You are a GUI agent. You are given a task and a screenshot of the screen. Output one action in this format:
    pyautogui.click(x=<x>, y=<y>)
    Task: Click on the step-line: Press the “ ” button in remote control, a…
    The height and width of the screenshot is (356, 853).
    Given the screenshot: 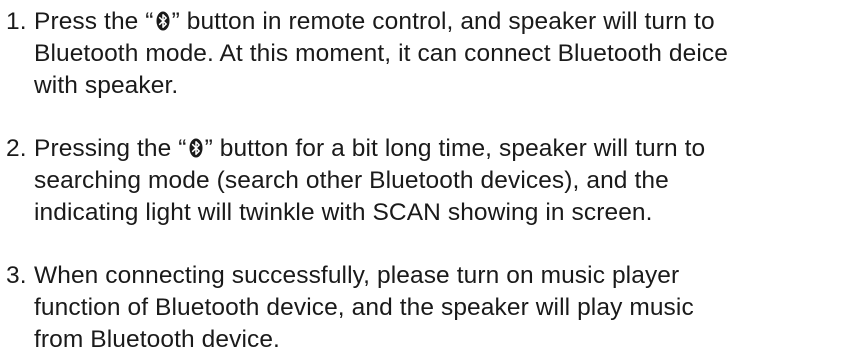 What is the action you would take?
    pyautogui.click(x=442, y=22)
    